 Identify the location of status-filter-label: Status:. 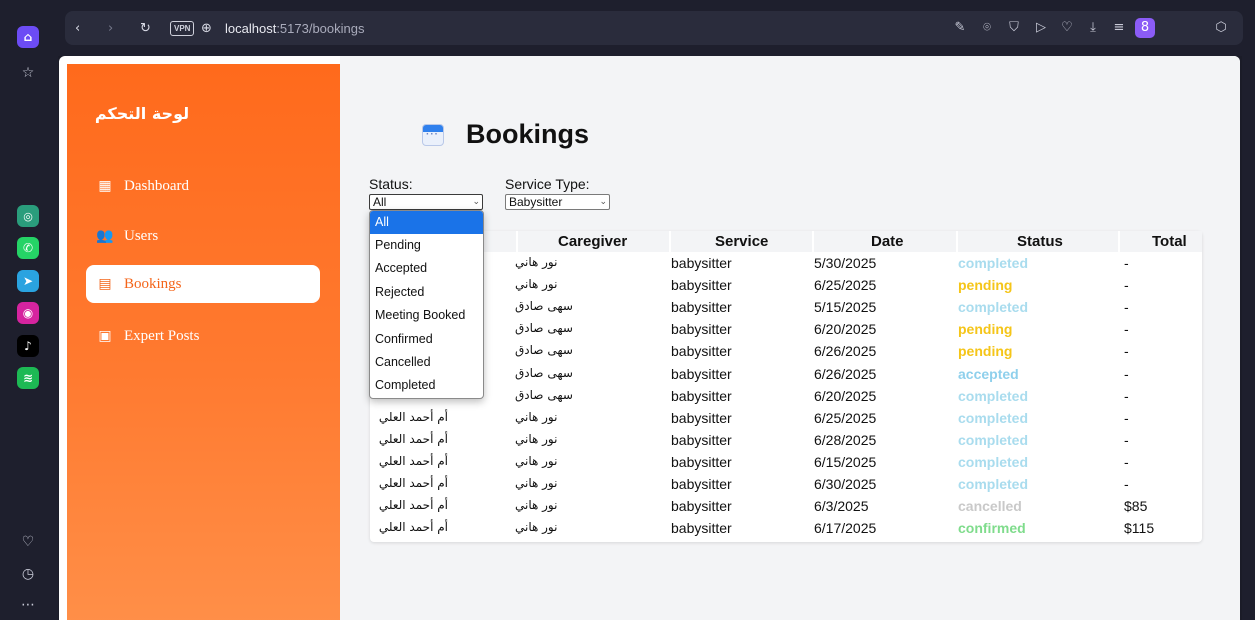
(391, 184).